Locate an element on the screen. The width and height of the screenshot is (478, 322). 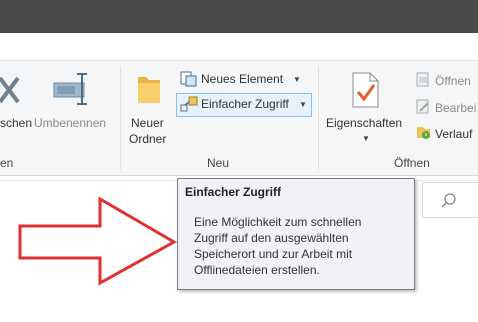
new-element-button: Neues Element ▼ is located at coordinates (243, 80).